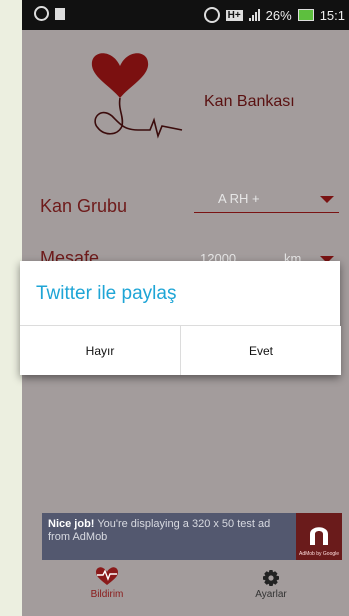  What do you see at coordinates (41, 13) in the screenshot?
I see `notification-circle-icon` at bounding box center [41, 13].